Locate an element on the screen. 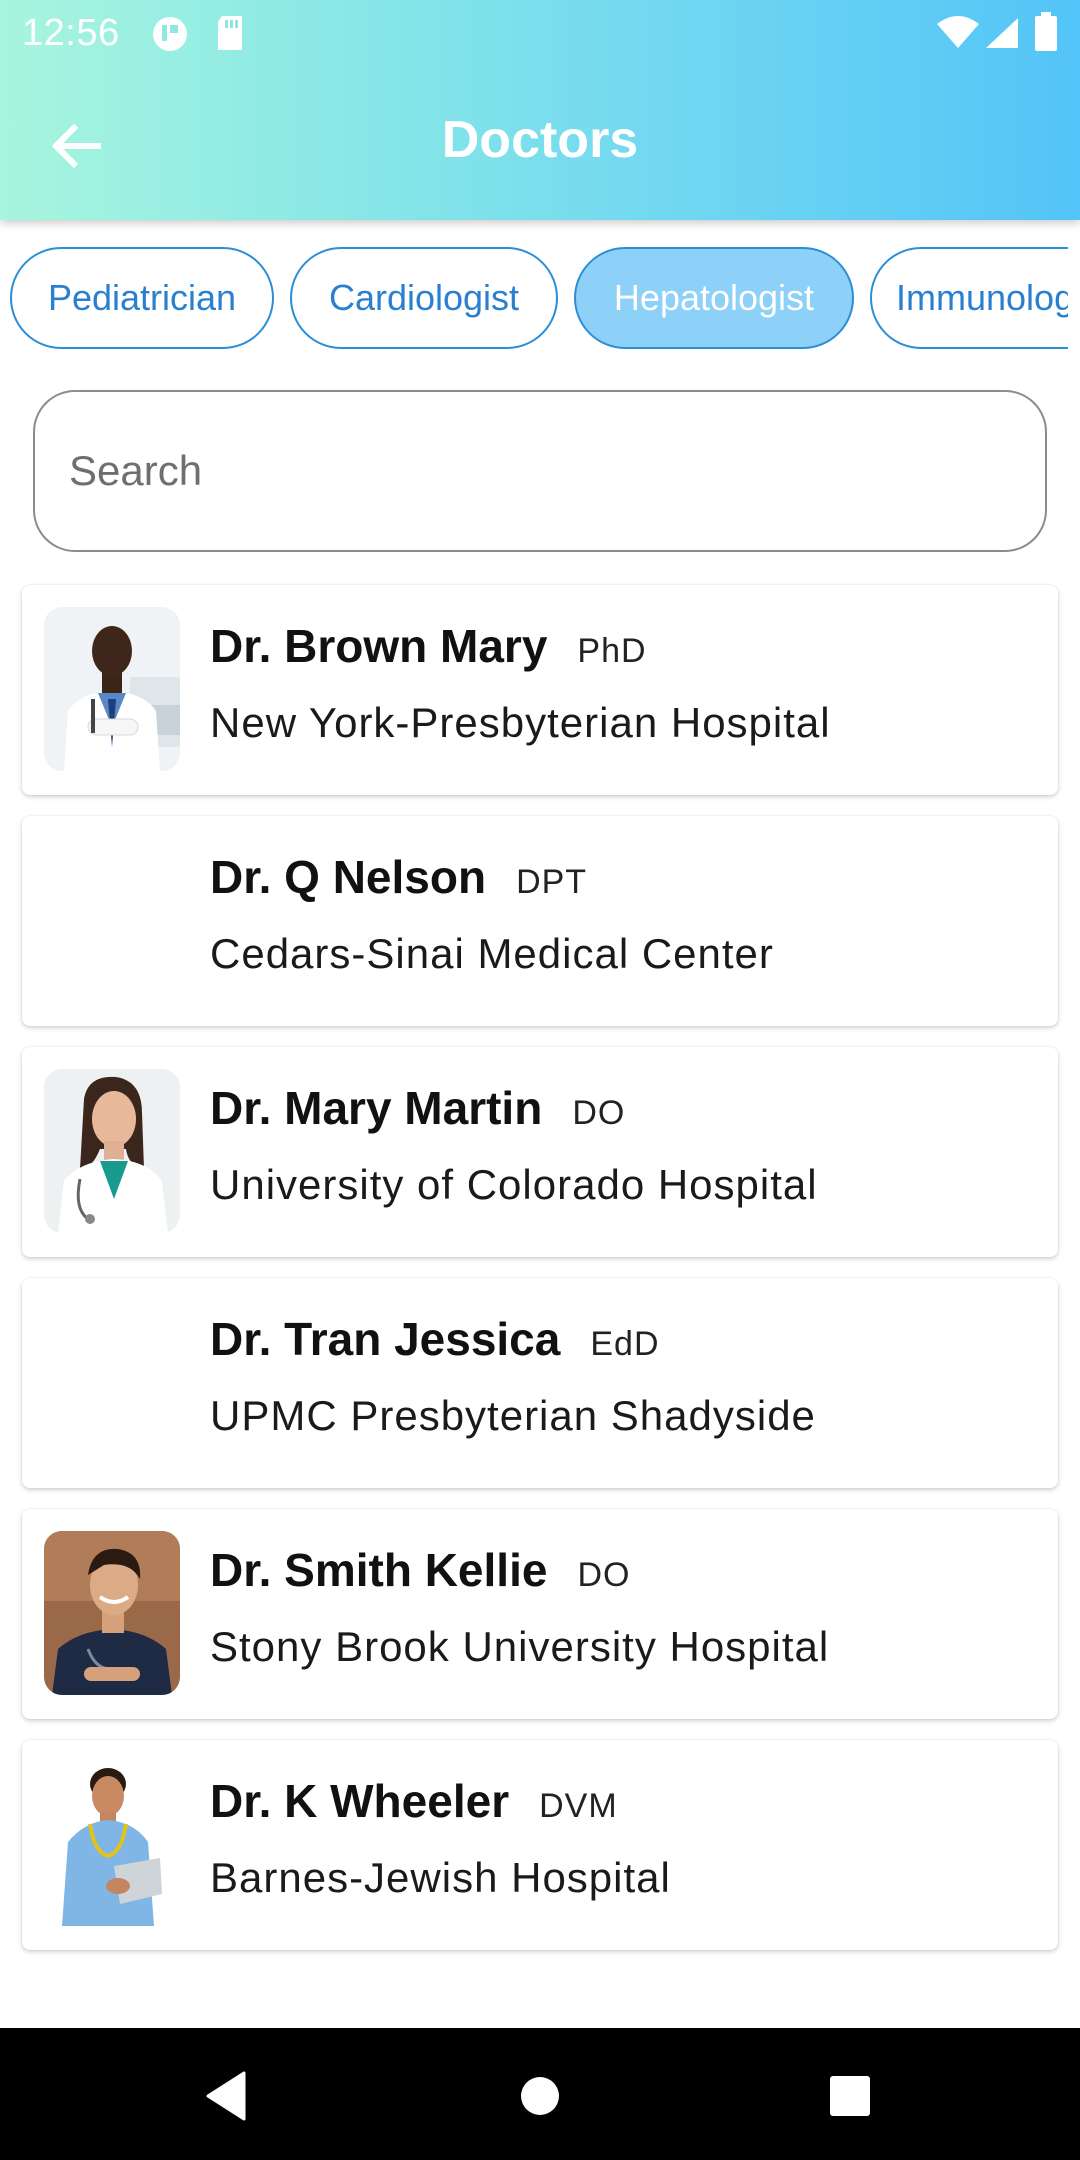 The height and width of the screenshot is (2160, 1080). page-title: Doctors is located at coordinates (540, 140).